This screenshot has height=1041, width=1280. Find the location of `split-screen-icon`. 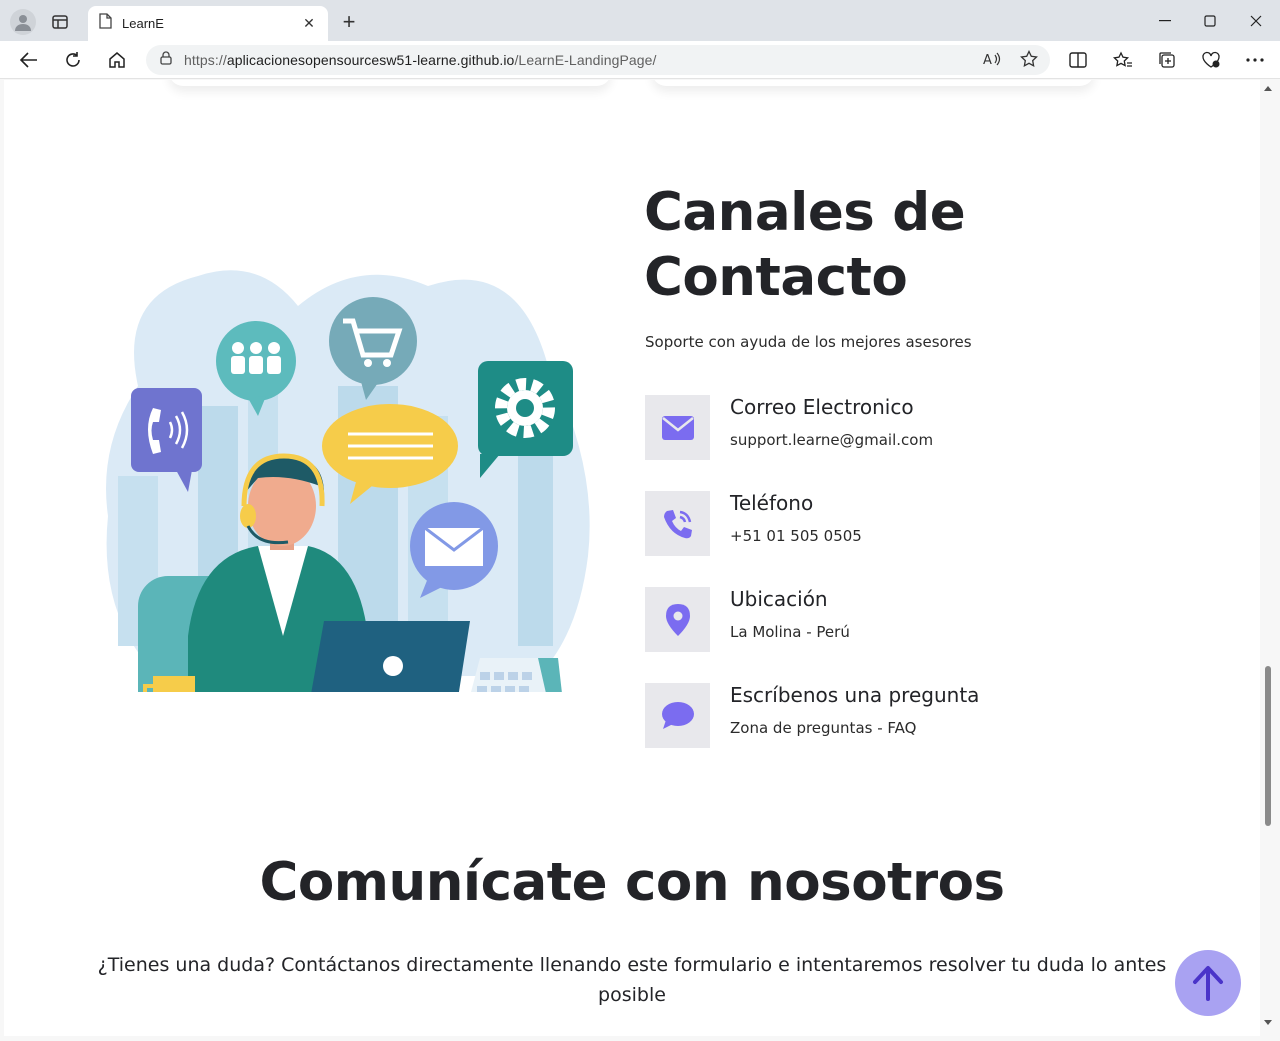

split-screen-icon is located at coordinates (1078, 60).